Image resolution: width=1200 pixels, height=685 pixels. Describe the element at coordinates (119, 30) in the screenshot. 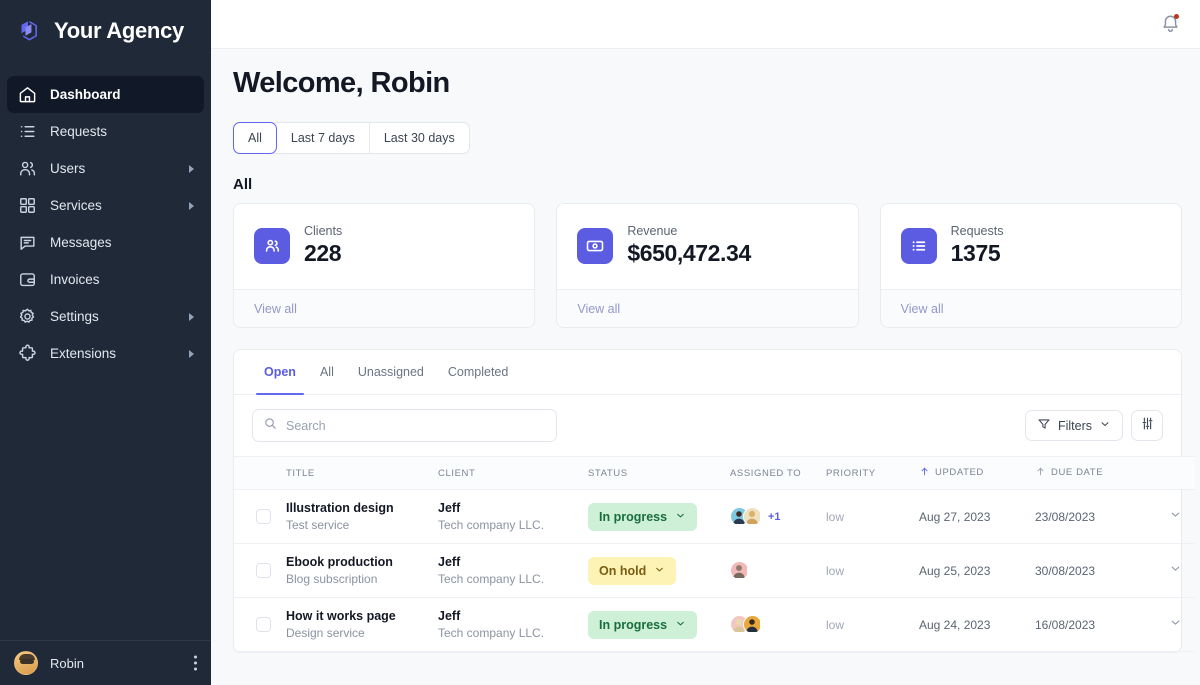

I see `brand-name: Your Agency` at that location.